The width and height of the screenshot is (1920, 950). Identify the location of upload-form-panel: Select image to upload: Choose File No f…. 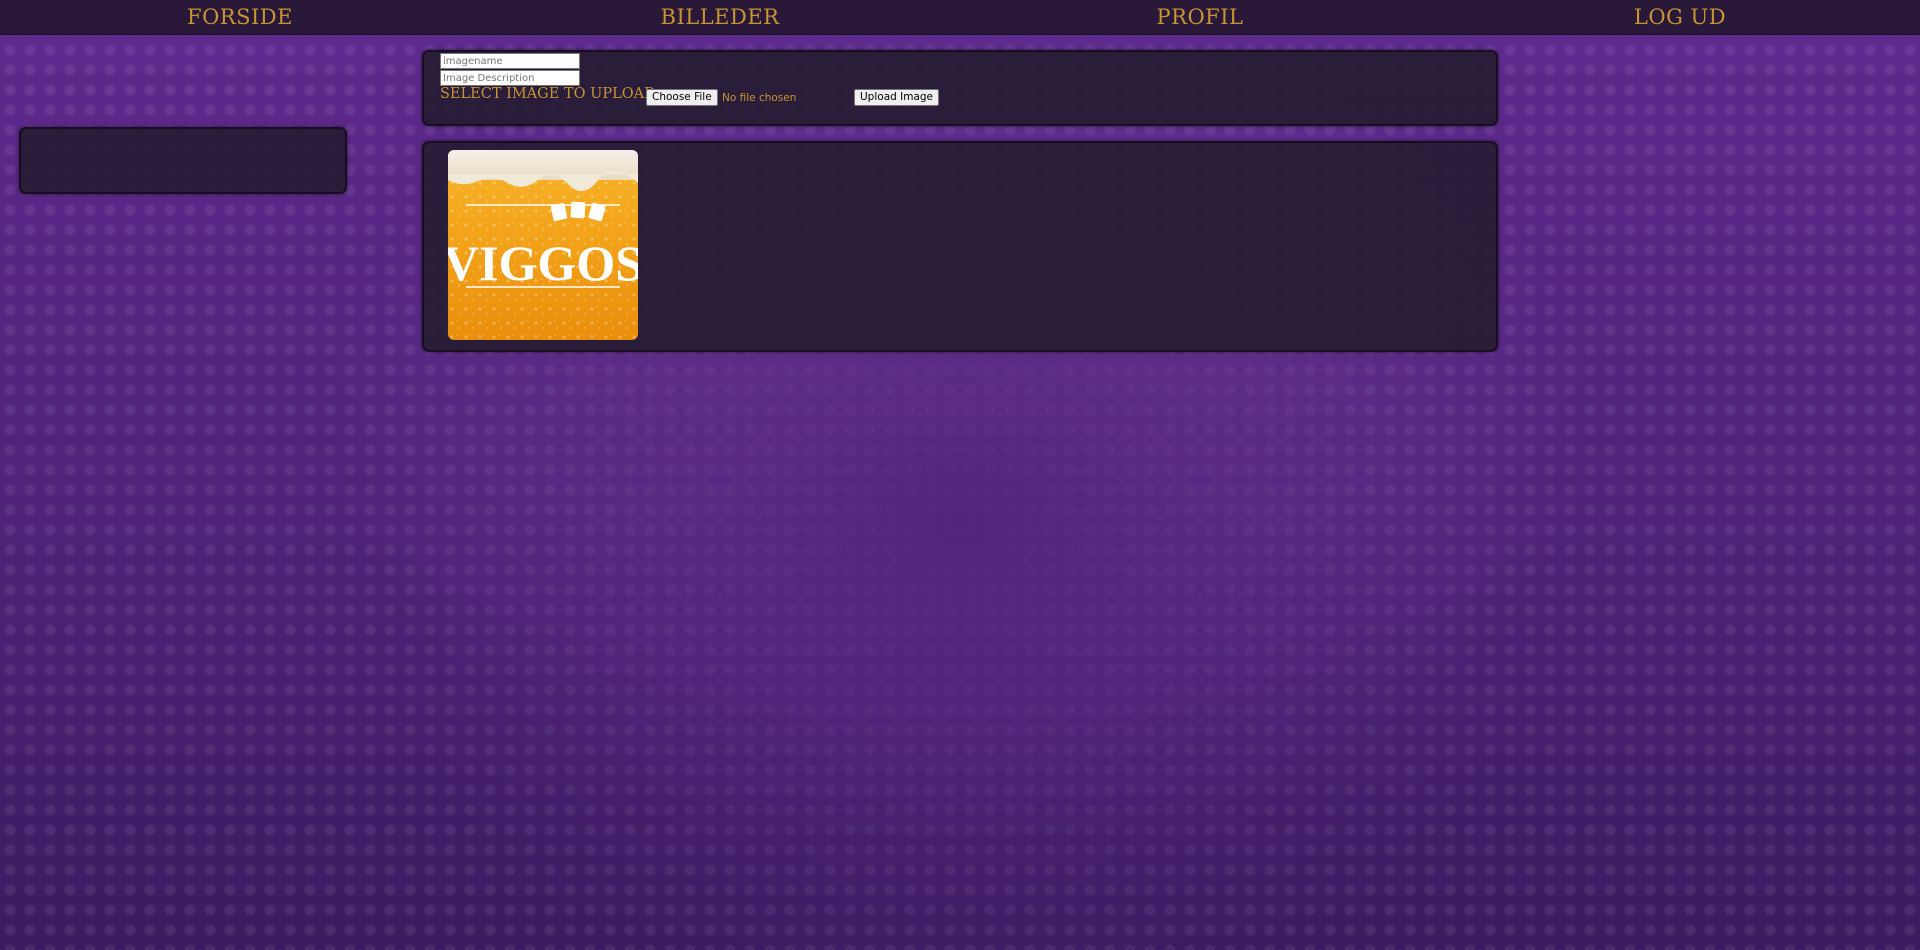
(960, 88).